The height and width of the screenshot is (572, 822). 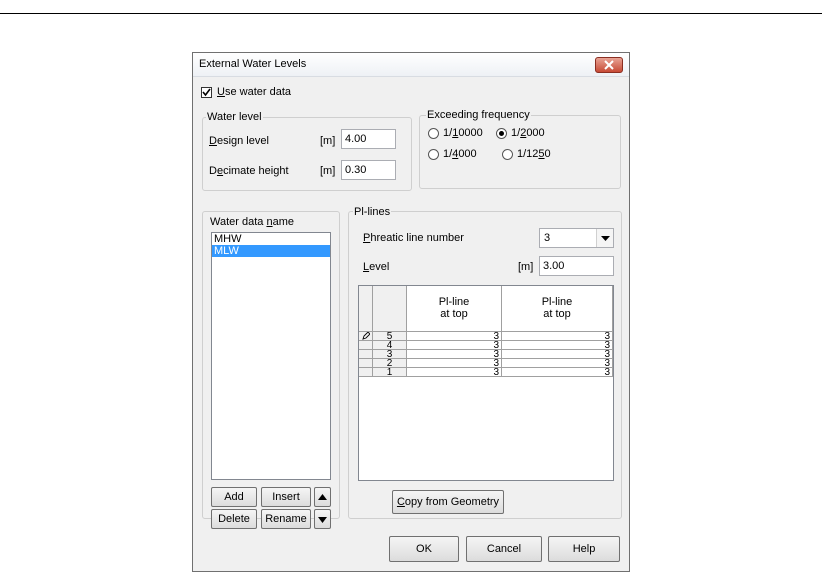 What do you see at coordinates (526, 267) in the screenshot?
I see `level-unit: [m]` at bounding box center [526, 267].